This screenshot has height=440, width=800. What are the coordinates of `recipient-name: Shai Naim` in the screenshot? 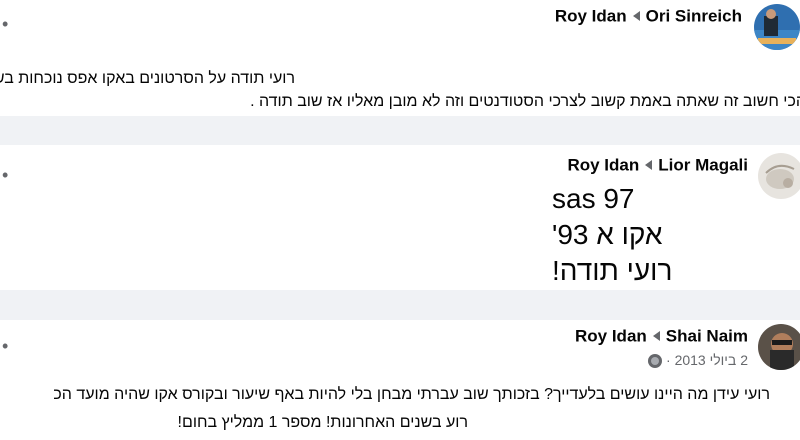 It's located at (707, 336).